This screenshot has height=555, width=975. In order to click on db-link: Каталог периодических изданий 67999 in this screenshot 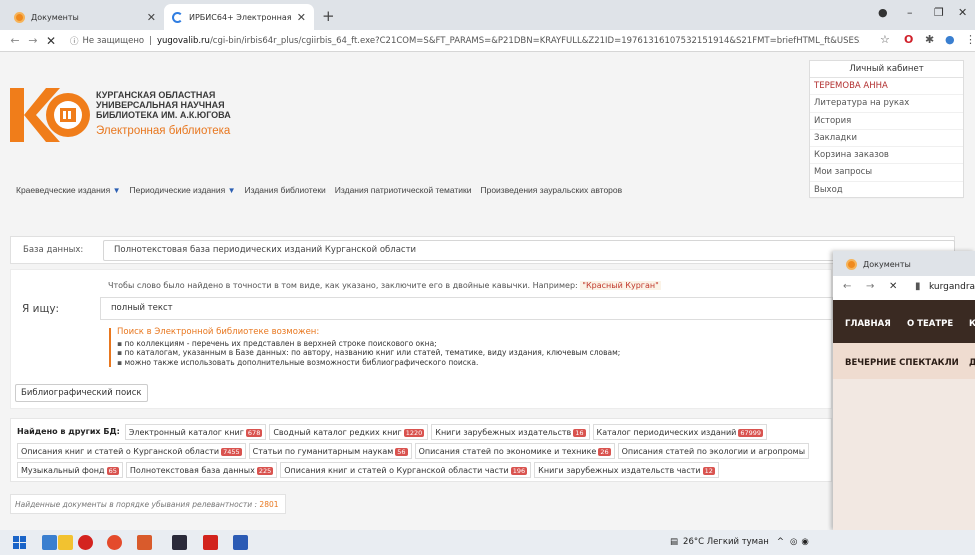, I will do `click(680, 432)`.